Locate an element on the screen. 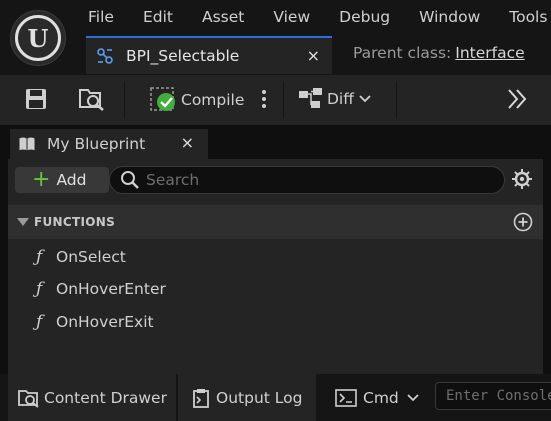 Image resolution: width=551 pixels, height=421 pixels. compile-button: Compile is located at coordinates (197, 100).